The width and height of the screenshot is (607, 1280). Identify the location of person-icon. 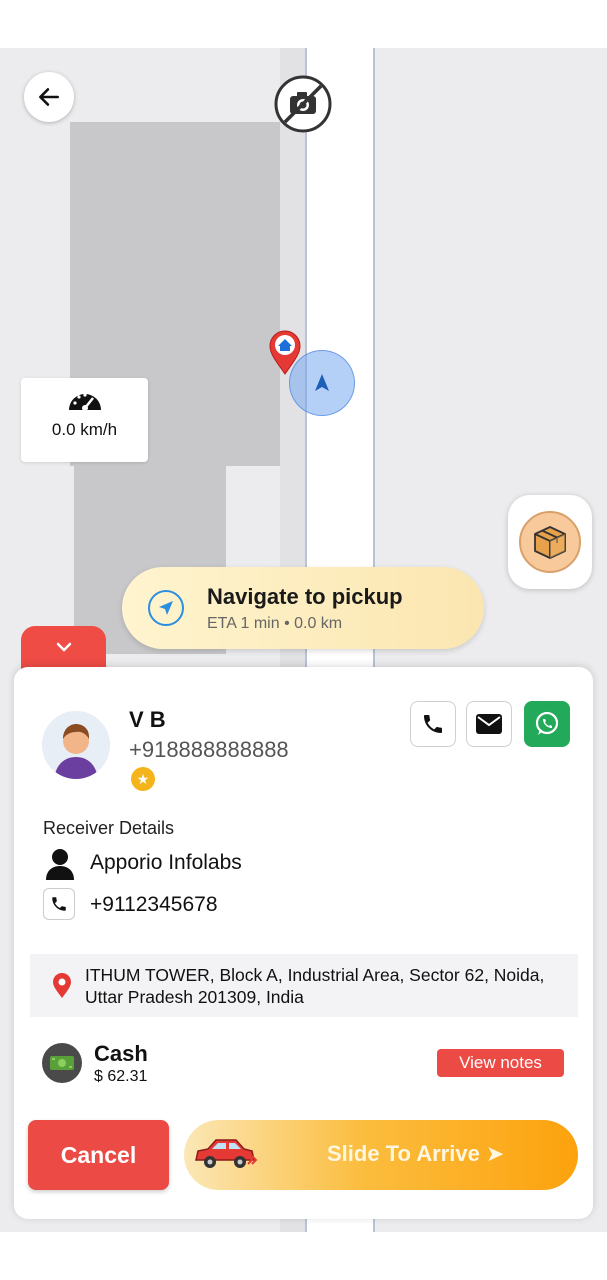
(60, 864).